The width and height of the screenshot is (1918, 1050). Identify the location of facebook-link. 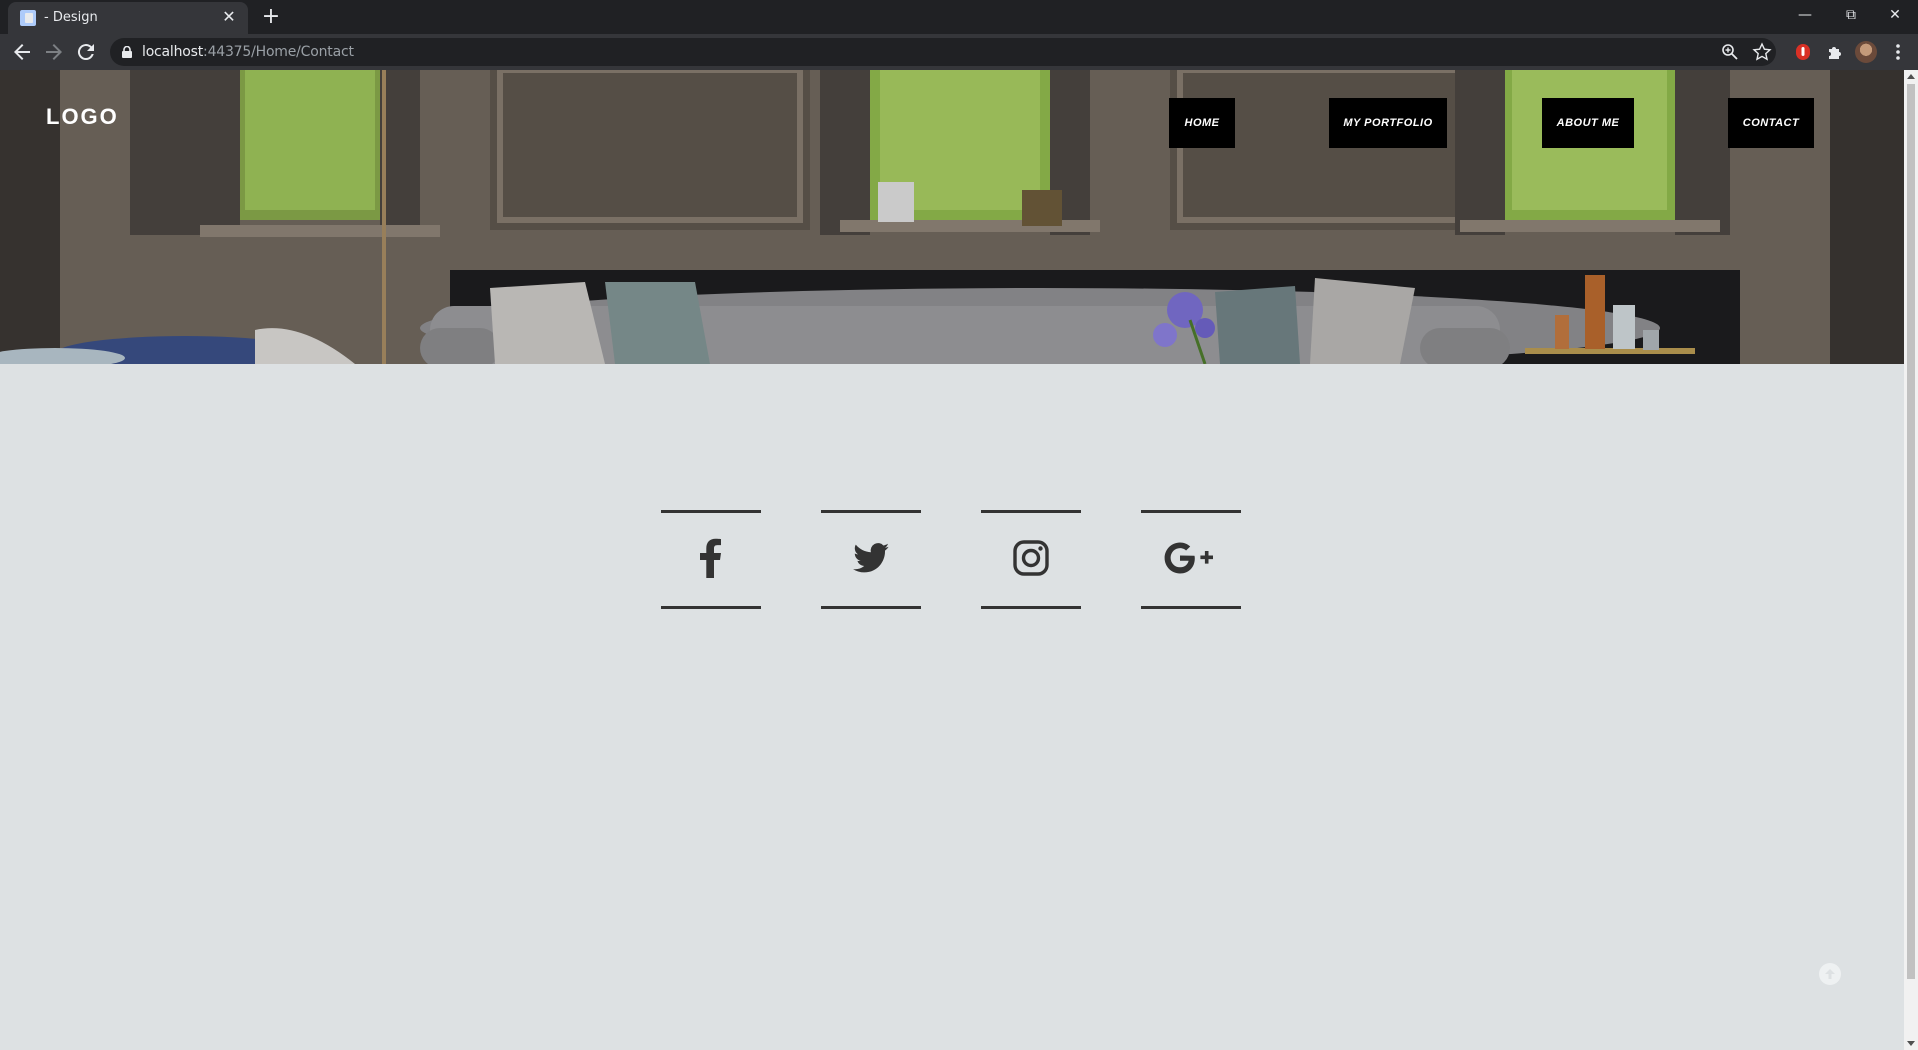
(711, 560).